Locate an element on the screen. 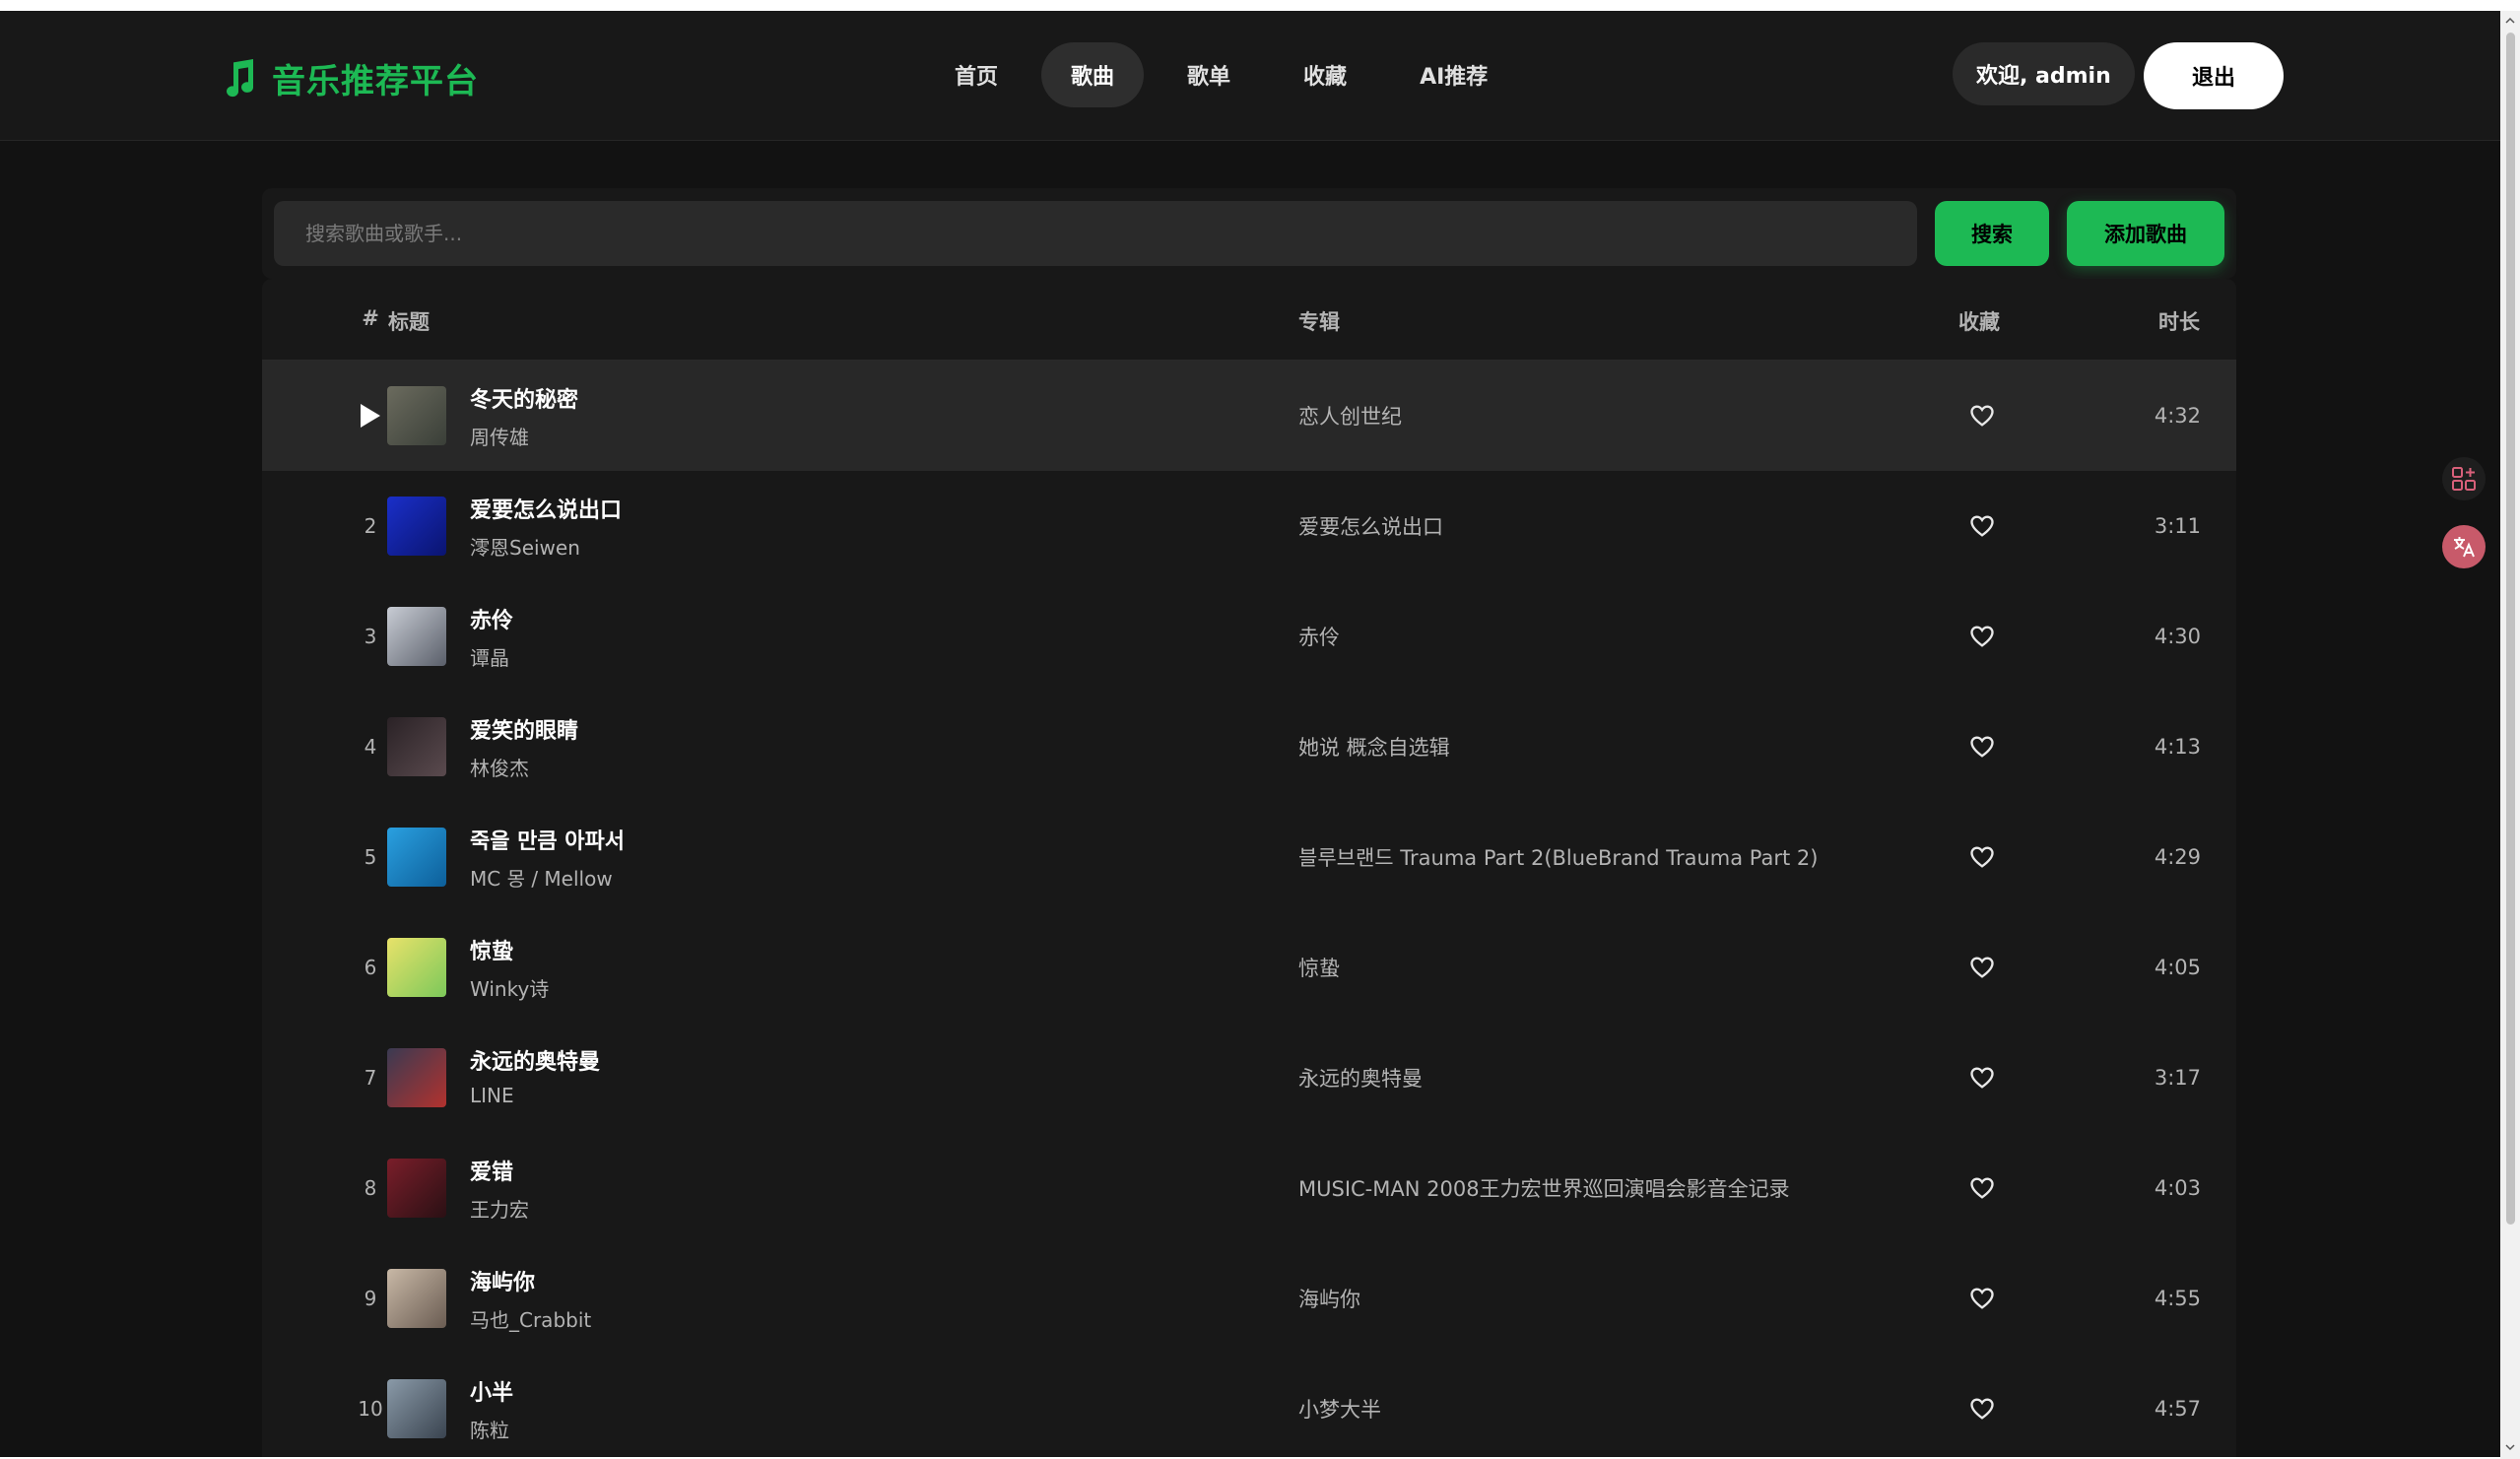 This screenshot has height=1459, width=2520. side-translate-button is located at coordinates (2464, 546).